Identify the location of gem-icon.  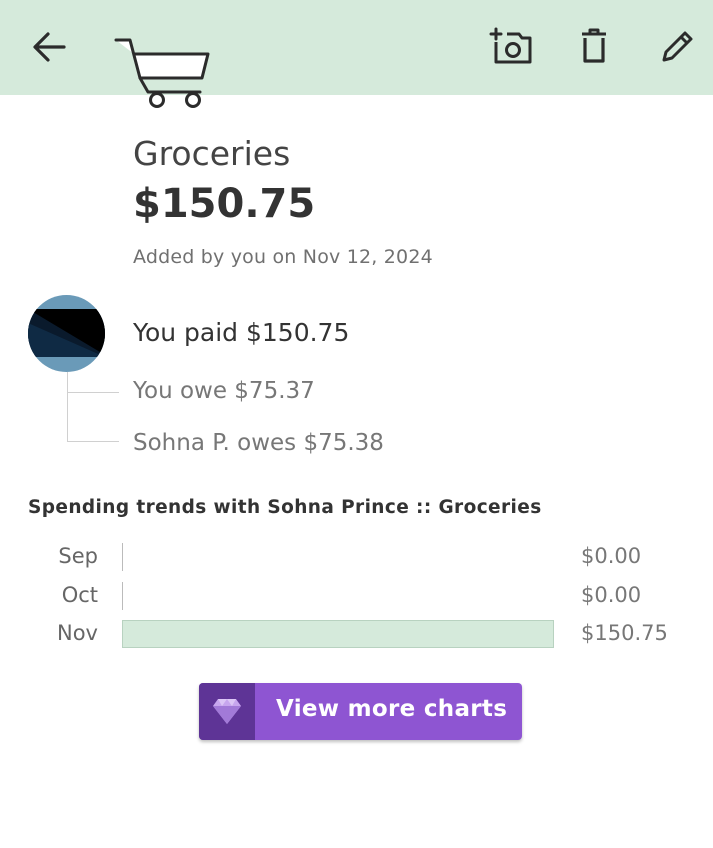
(227, 711).